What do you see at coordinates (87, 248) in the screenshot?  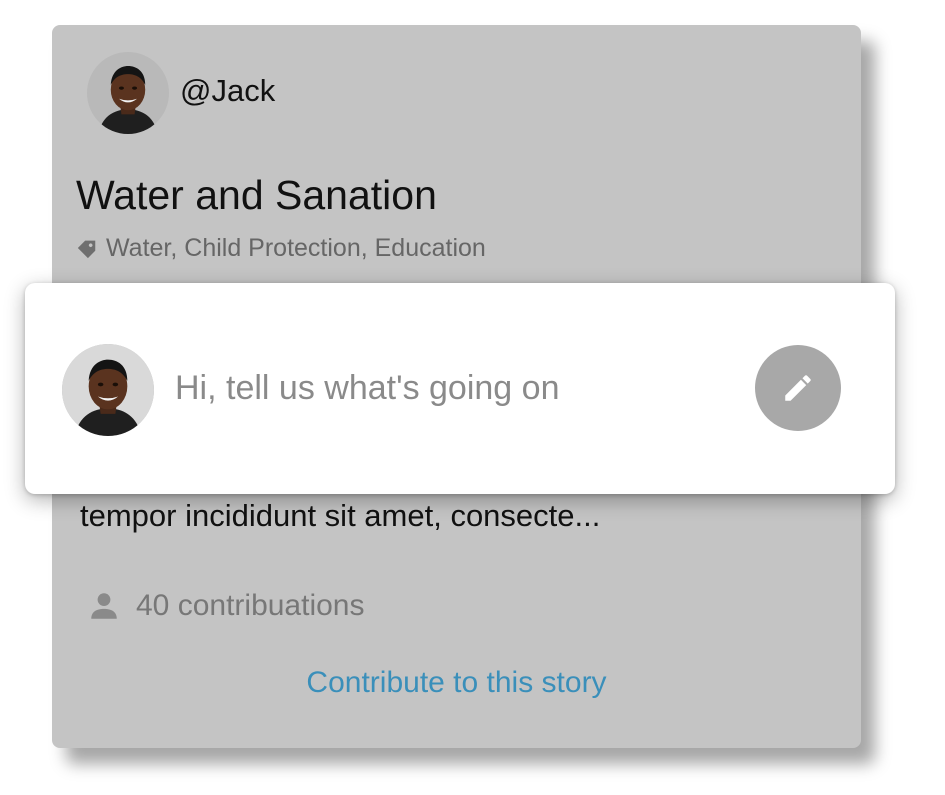 I see `tag-icon` at bounding box center [87, 248].